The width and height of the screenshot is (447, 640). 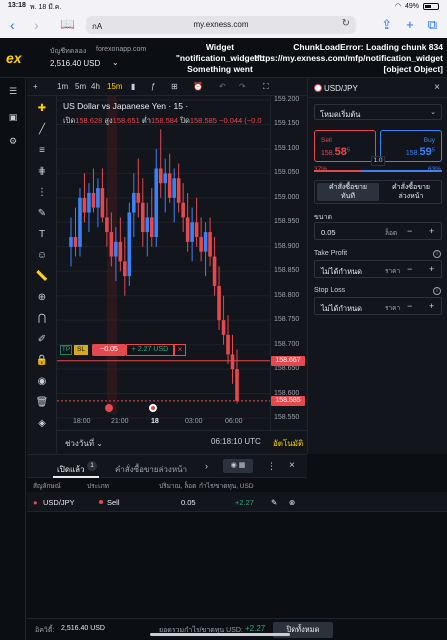 I want to click on auto-scale-button: อัตโนมัติ, so click(x=288, y=443).